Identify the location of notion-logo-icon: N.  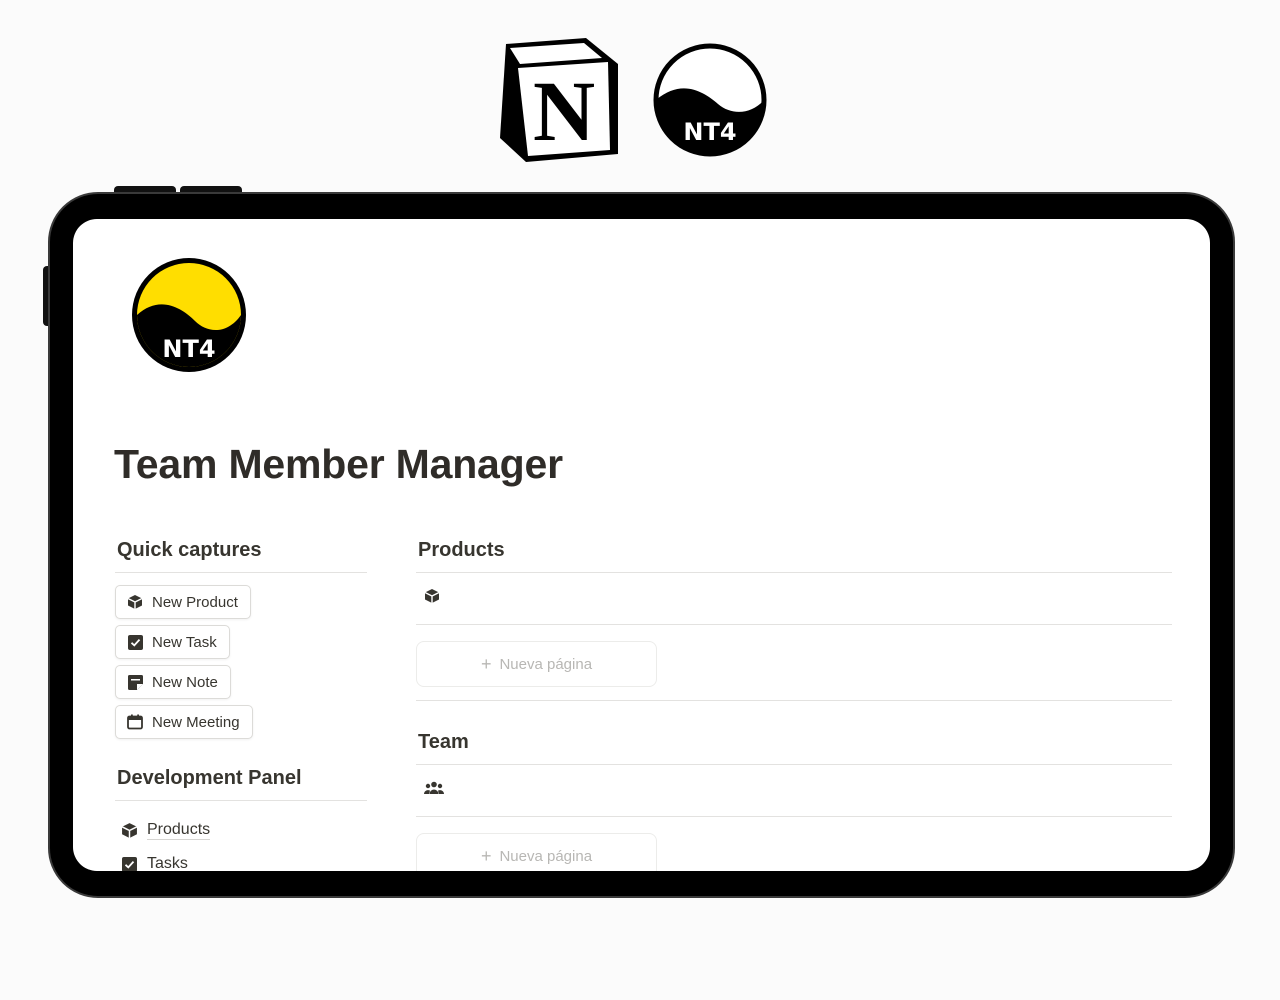
(559, 100).